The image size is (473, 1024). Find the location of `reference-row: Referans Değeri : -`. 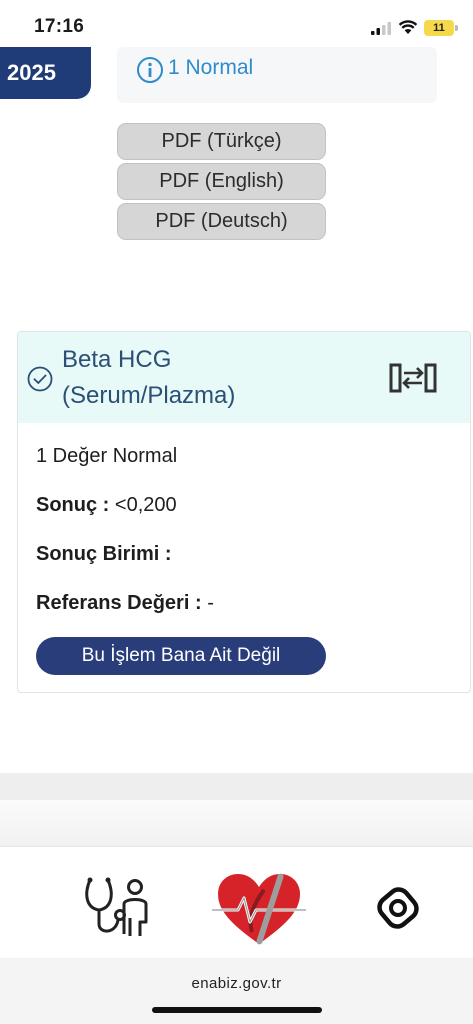

reference-row: Referans Değeri : - is located at coordinates (125, 603).